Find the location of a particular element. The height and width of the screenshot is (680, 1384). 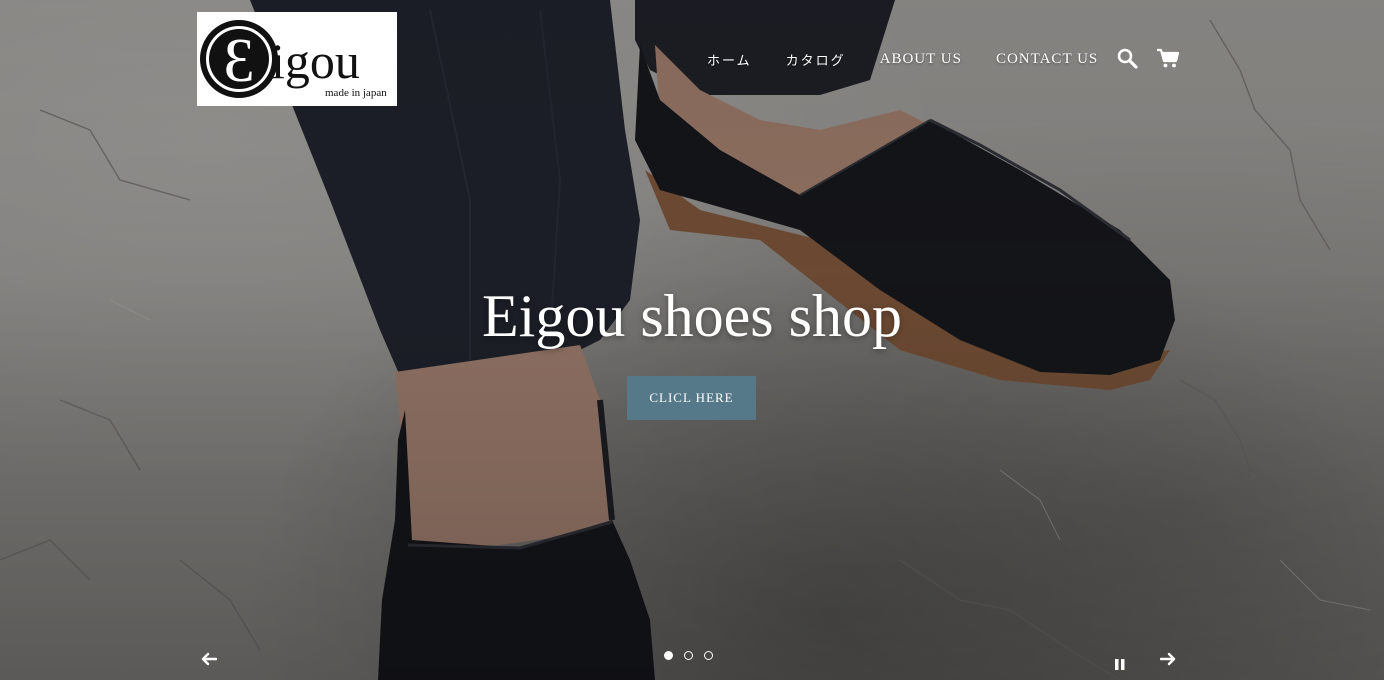

logo: Ɛ igou made in japan is located at coordinates (297, 59).